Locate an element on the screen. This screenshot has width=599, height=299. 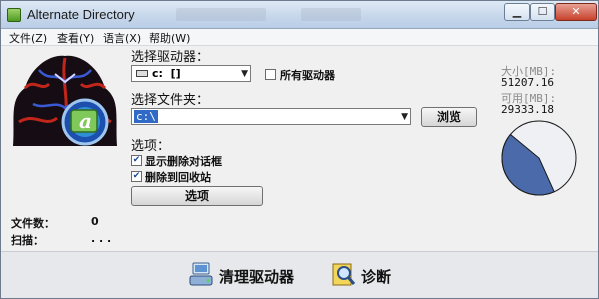
diagnose-icon is located at coordinates (344, 274).